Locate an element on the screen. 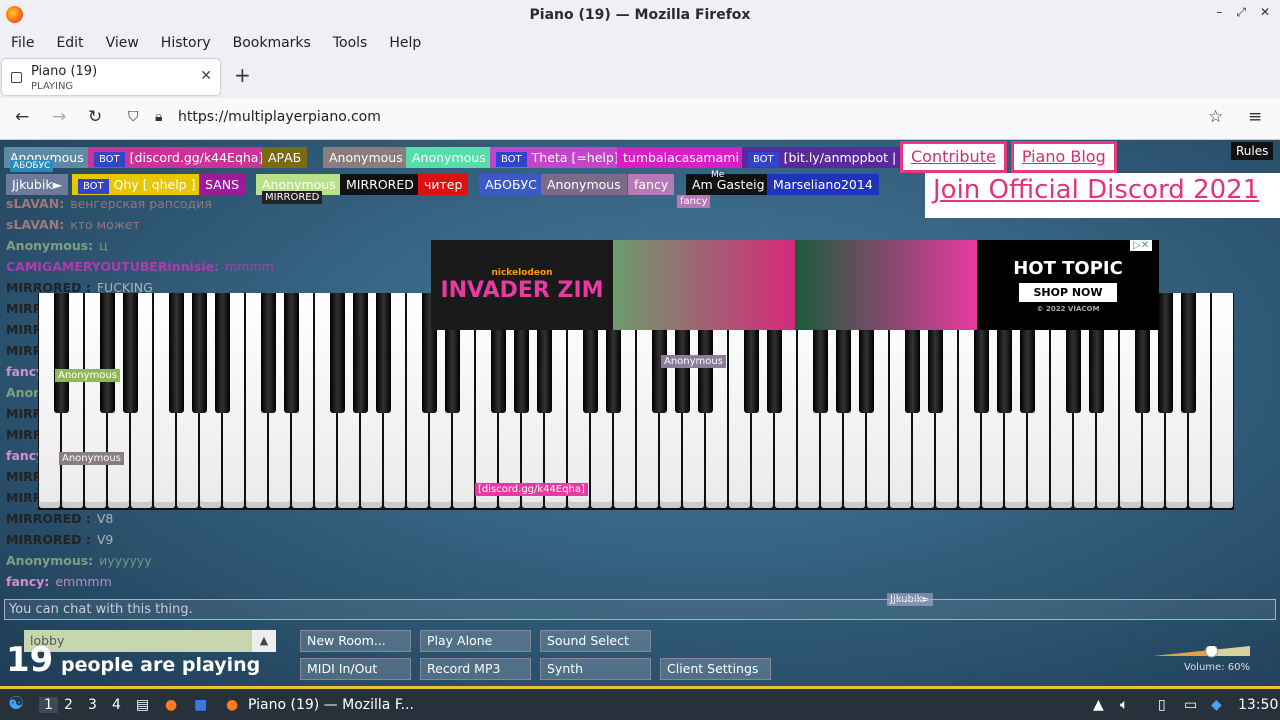 This screenshot has width=1280, height=720. user-badge: АБОБУС is located at coordinates (511, 184).